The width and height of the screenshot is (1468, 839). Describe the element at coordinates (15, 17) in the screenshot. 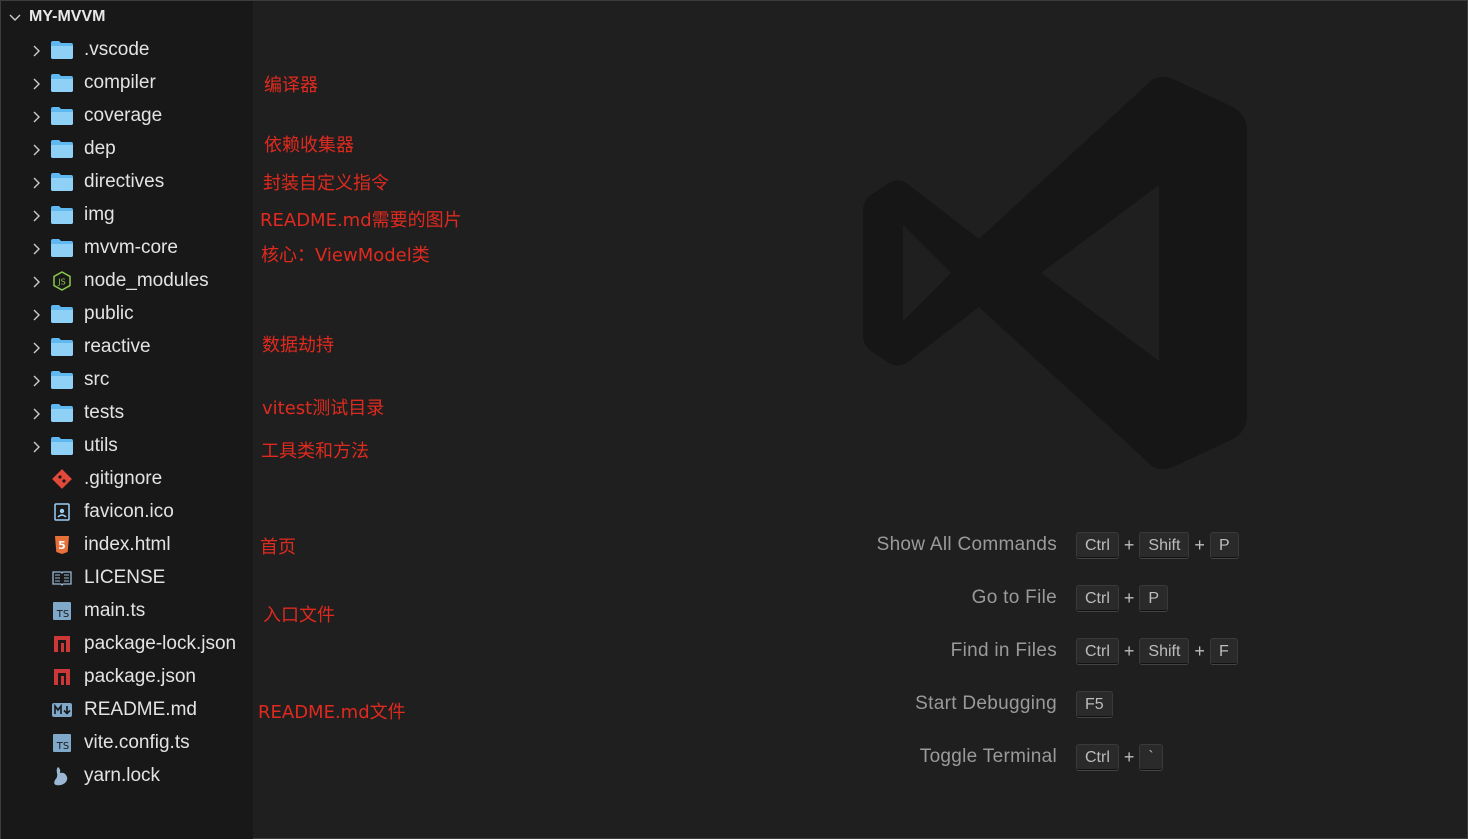

I see `chevron-down-icon` at that location.